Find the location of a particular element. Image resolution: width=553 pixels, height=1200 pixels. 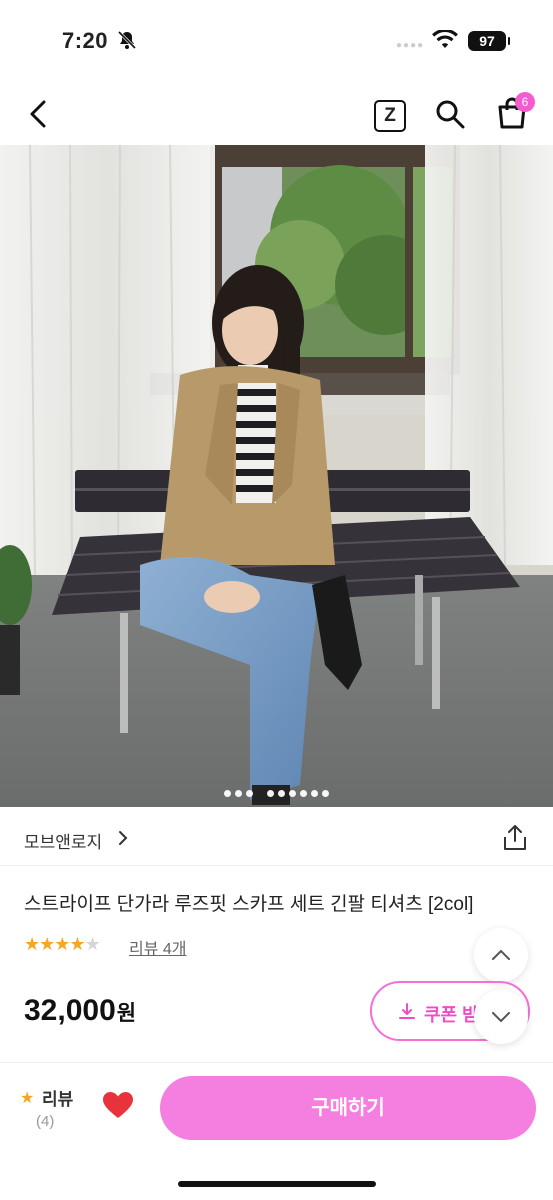

back-arrow-icon is located at coordinates (39, 116).